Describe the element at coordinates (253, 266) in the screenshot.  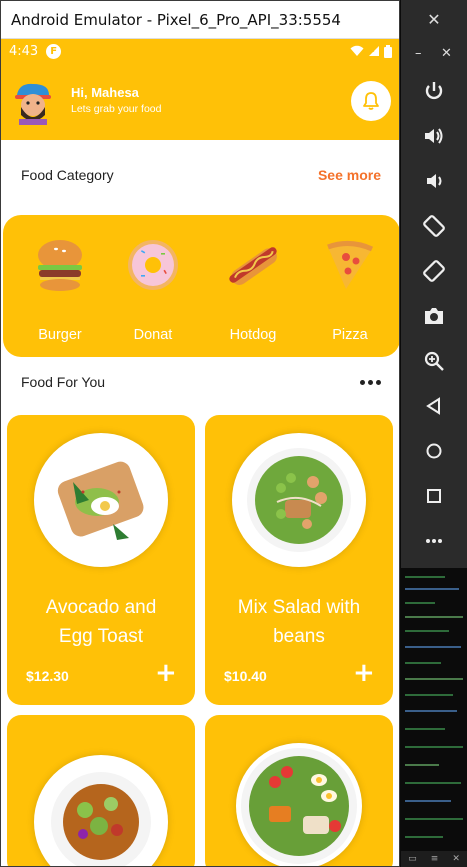
I see `hotdog-icon` at that location.